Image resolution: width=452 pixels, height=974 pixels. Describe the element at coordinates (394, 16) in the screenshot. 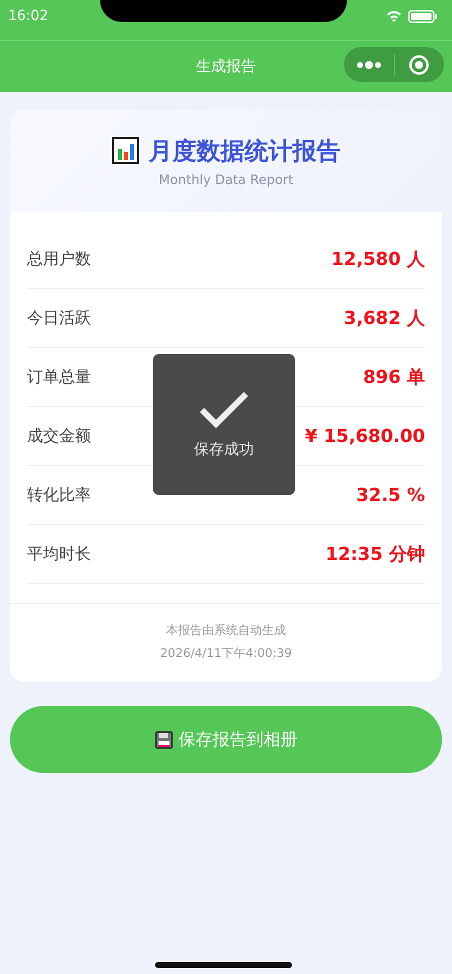

I see `wifi-icon` at that location.